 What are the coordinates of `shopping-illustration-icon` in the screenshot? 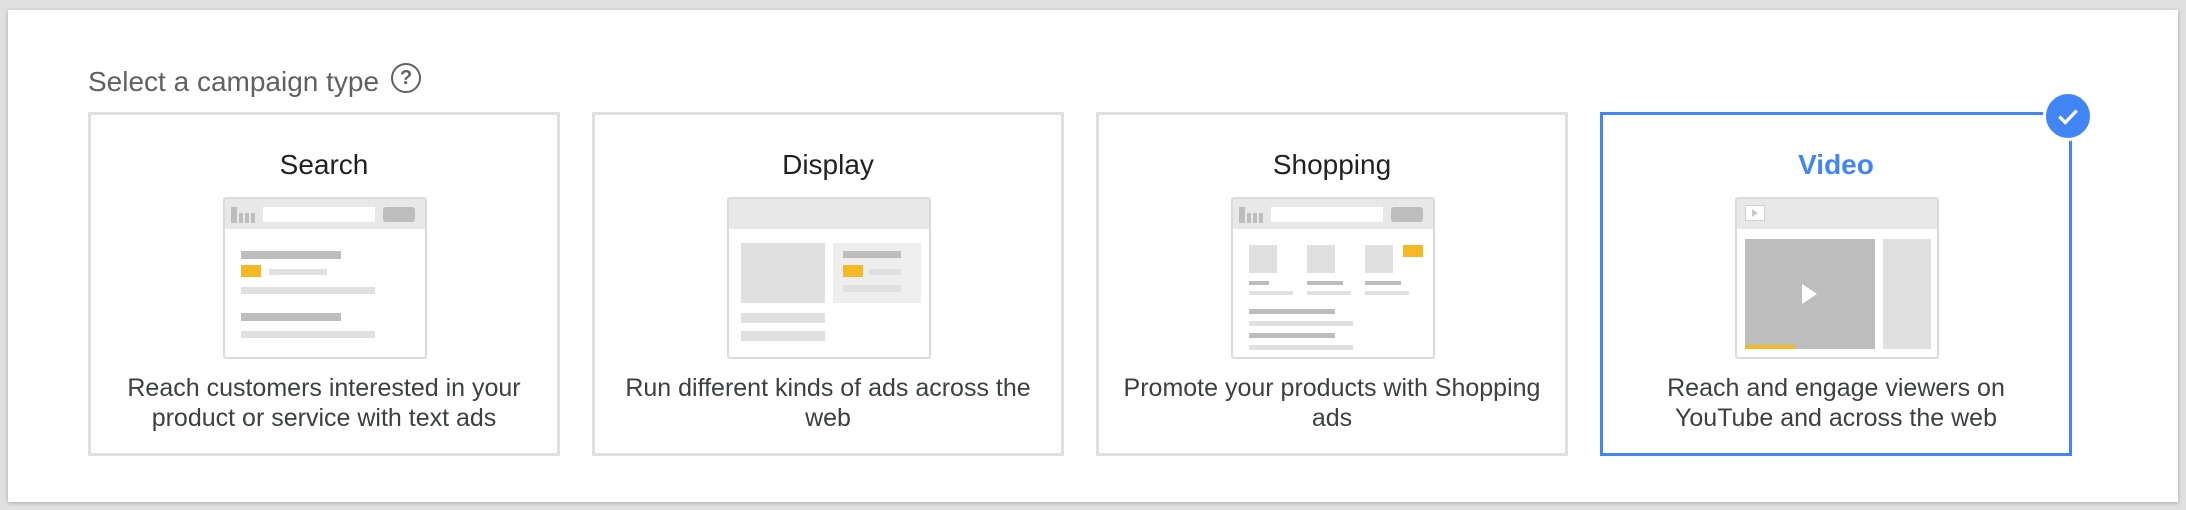 It's located at (1333, 278).